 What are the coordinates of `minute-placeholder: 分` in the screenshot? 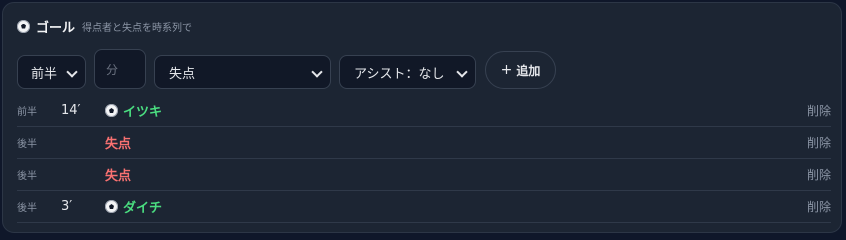 It's located at (112, 70).